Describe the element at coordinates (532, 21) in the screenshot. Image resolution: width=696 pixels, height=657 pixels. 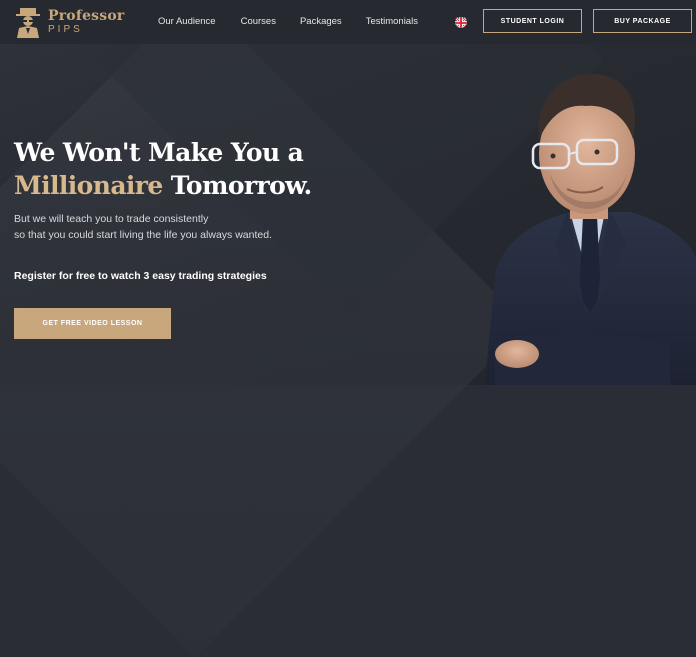
I see `student-login-button: STUDENT LOGIN` at that location.